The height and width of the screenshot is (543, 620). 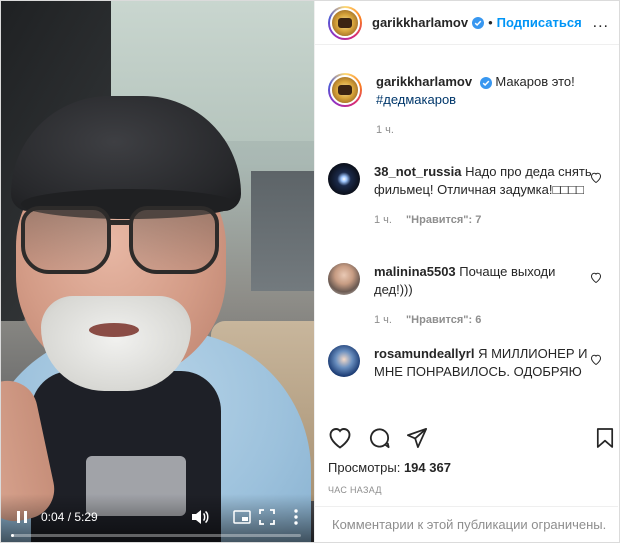 I want to click on bookmark-icon, so click(x=605, y=439).